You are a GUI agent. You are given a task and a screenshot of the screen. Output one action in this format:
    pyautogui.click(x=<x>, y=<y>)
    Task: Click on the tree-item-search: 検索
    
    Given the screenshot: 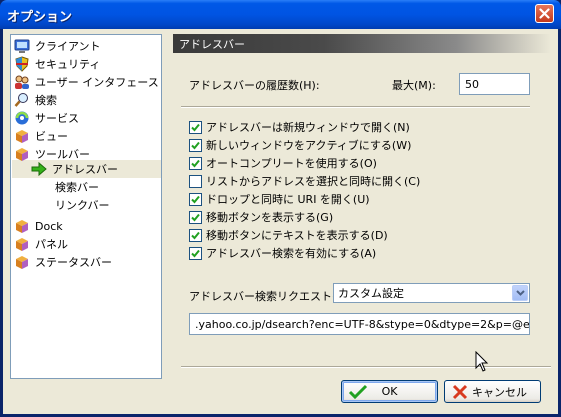 What is the action you would take?
    pyautogui.click(x=36, y=100)
    